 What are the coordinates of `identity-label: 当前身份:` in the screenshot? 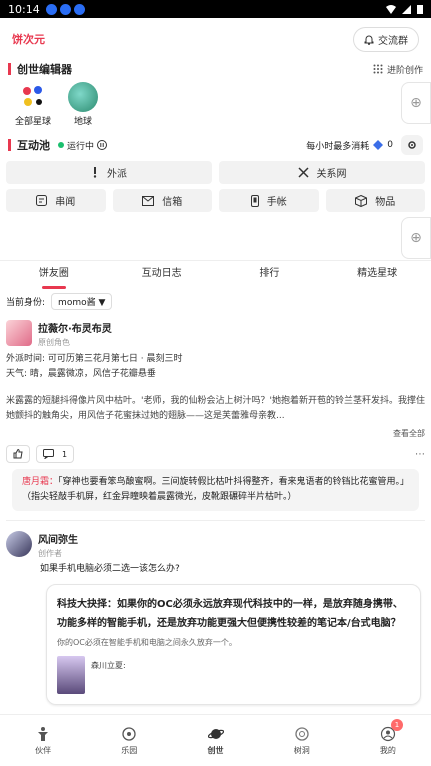 It's located at (26, 303).